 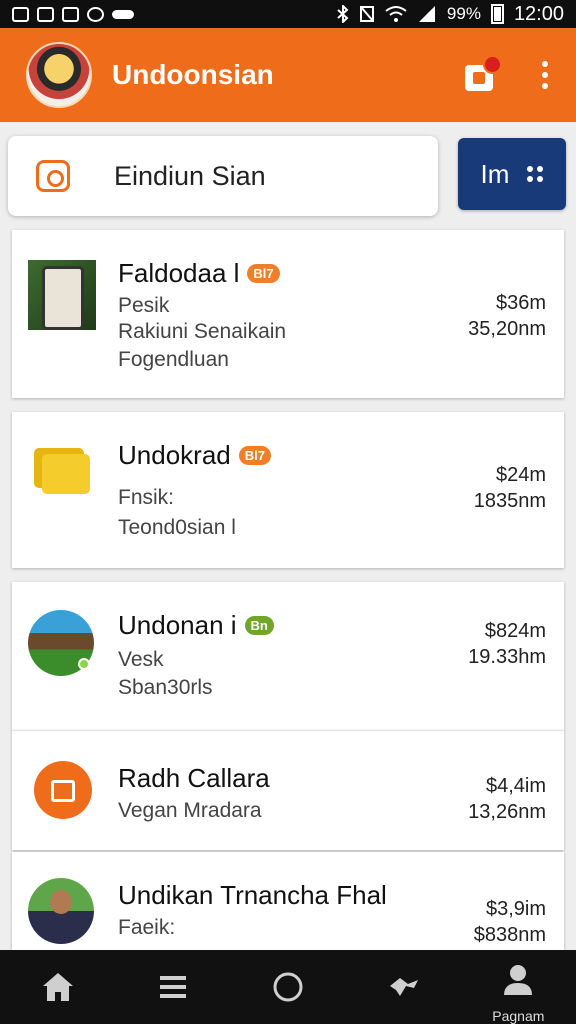 I want to click on item-detail: Fnsik:, so click(x=146, y=497).